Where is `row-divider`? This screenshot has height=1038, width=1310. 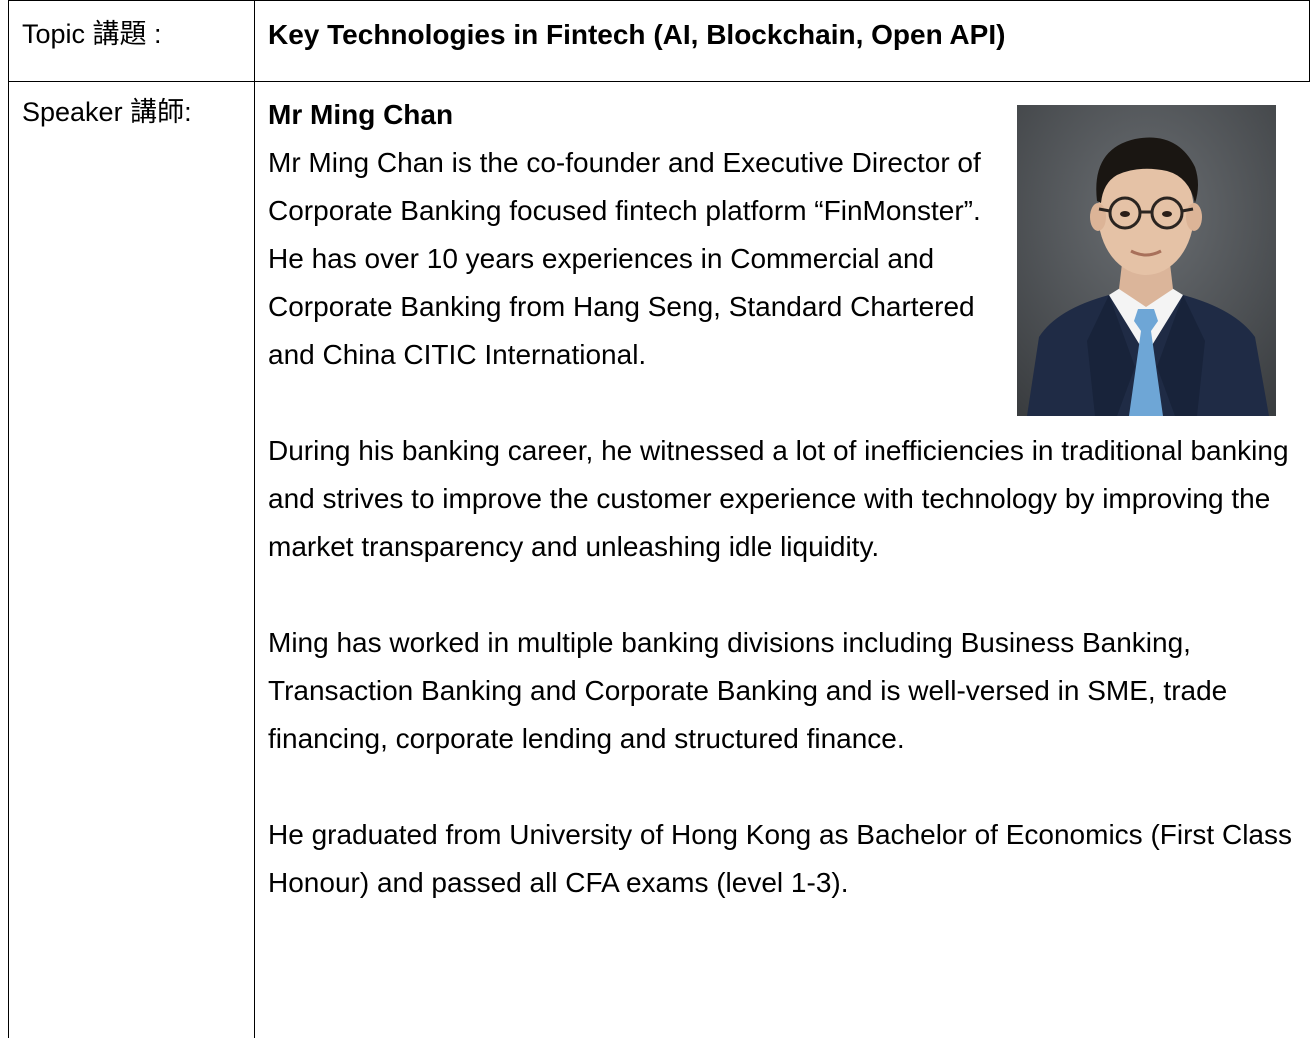 row-divider is located at coordinates (659, 81).